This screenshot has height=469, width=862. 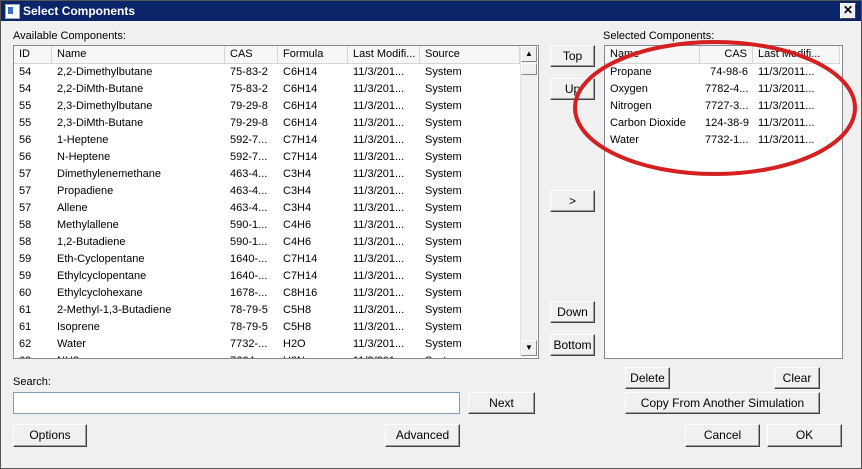 What do you see at coordinates (297, 242) in the screenshot?
I see `available-cell-formula: C4H6` at bounding box center [297, 242].